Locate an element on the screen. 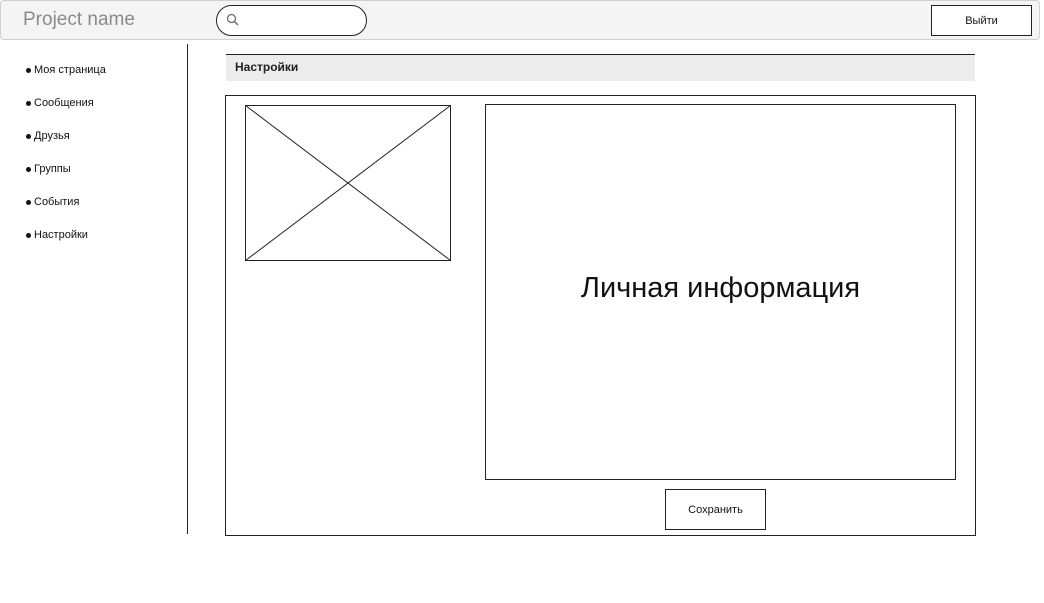 The image size is (1044, 603). save-button: Сохранить is located at coordinates (715, 509).